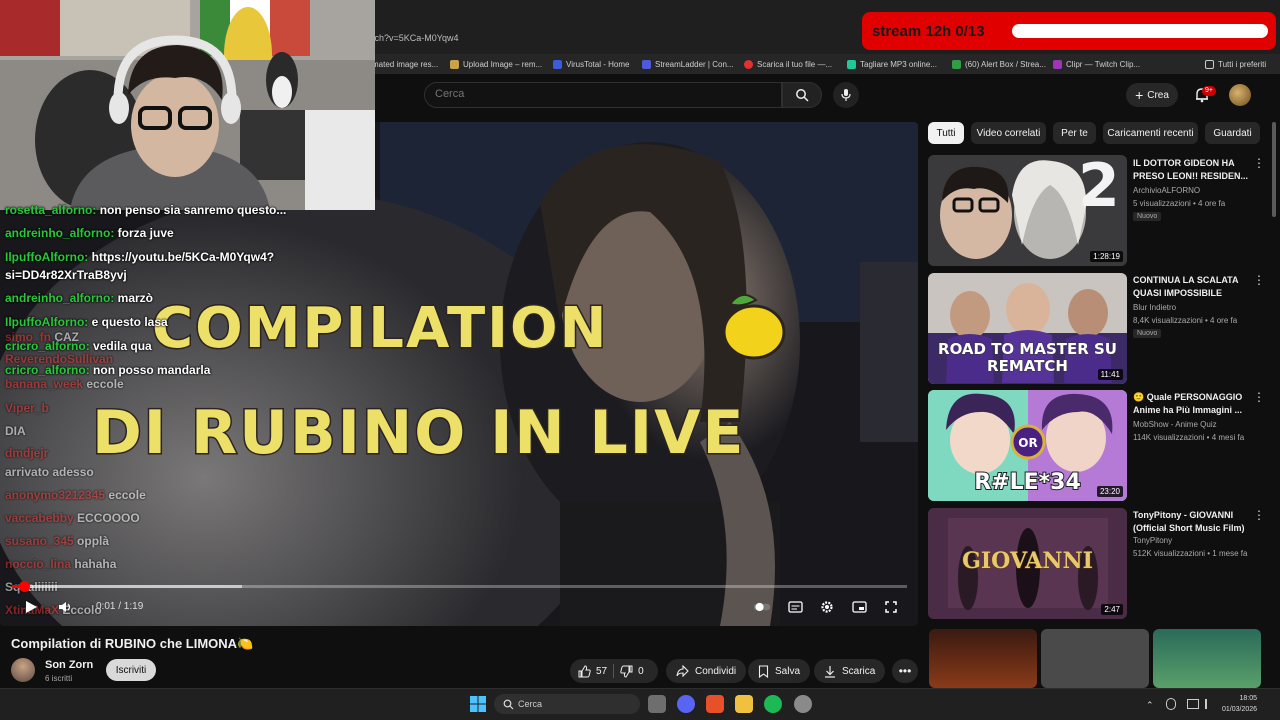 The height and width of the screenshot is (720, 1280). Describe the element at coordinates (600, 94) in the screenshot. I see `search-input` at that location.